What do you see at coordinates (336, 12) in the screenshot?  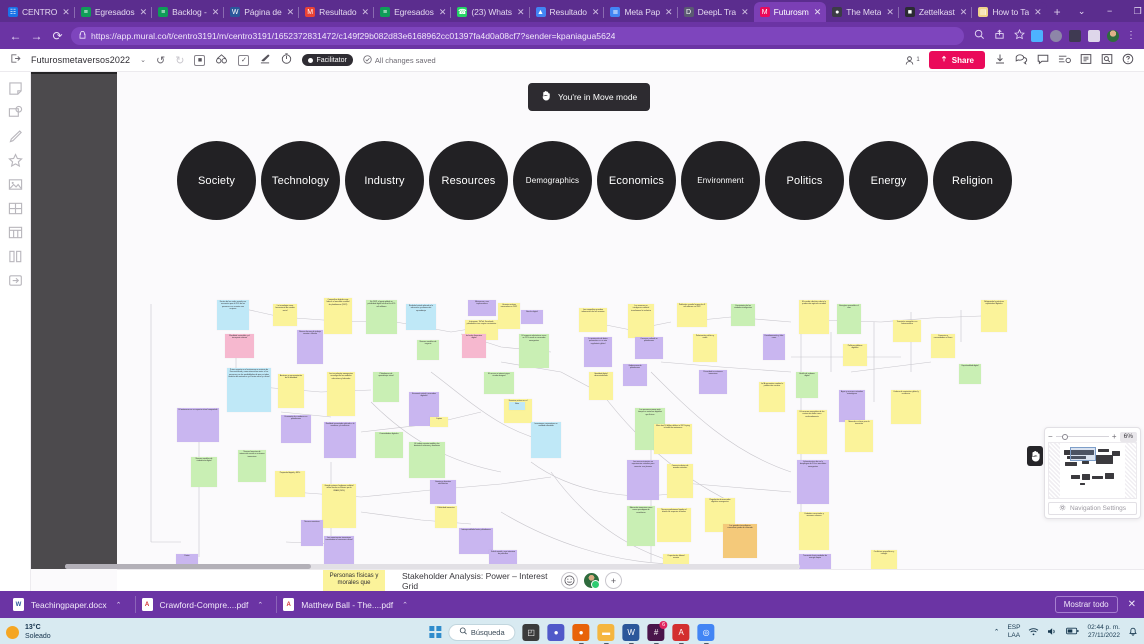 I see `browser-tab-4: M Resultado ✕` at bounding box center [336, 12].